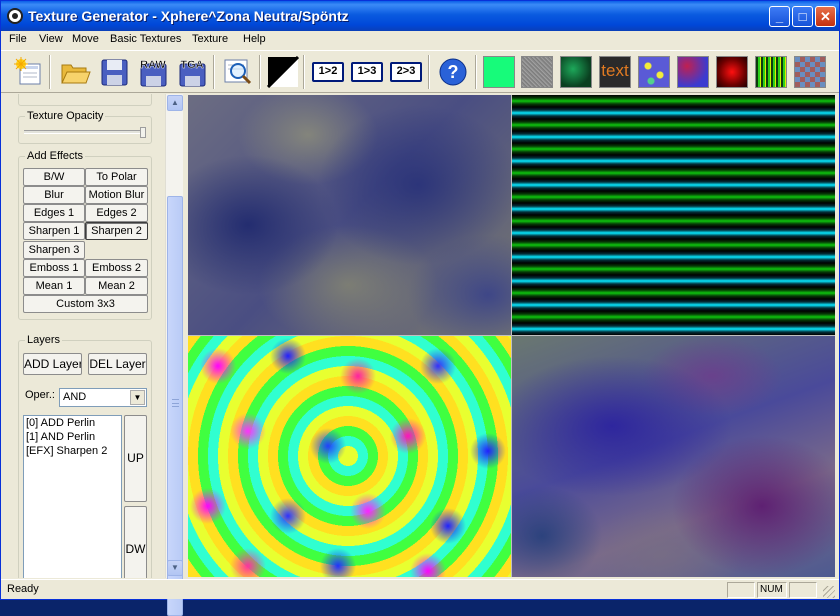 The width and height of the screenshot is (840, 616). I want to click on zoom-preview-icon, so click(238, 72).